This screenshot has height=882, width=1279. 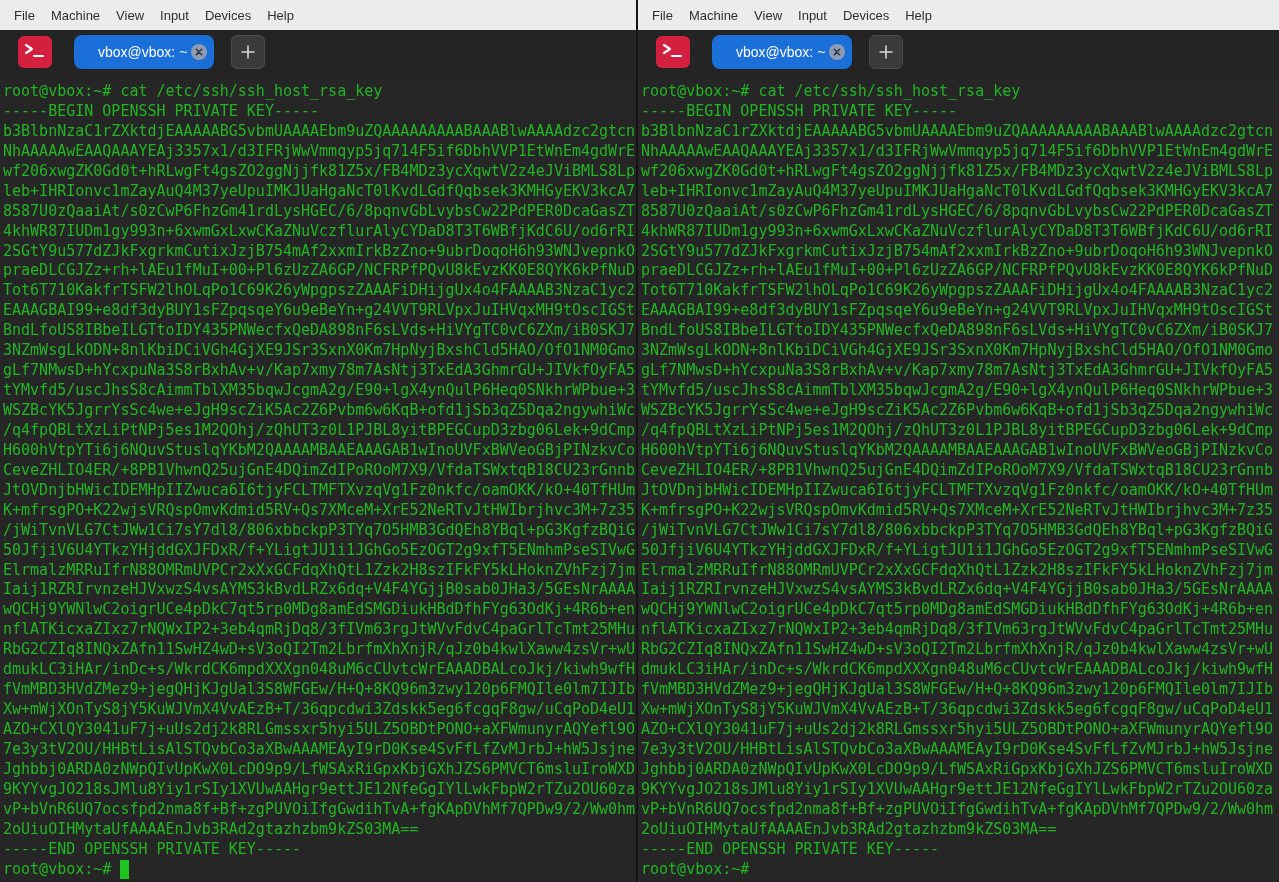 I want to click on plus-icon, so click(x=886, y=52).